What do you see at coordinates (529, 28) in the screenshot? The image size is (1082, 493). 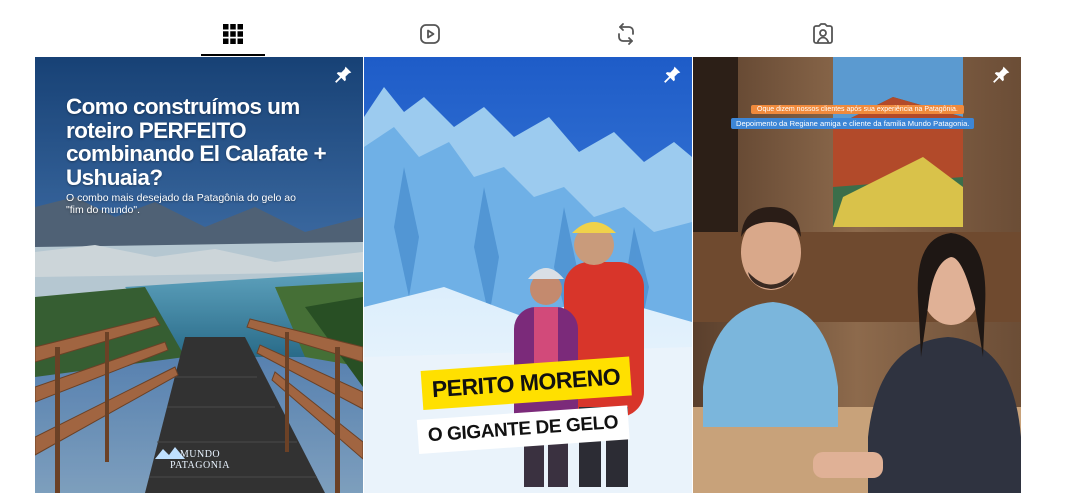 I see `profile-tabs` at bounding box center [529, 28].